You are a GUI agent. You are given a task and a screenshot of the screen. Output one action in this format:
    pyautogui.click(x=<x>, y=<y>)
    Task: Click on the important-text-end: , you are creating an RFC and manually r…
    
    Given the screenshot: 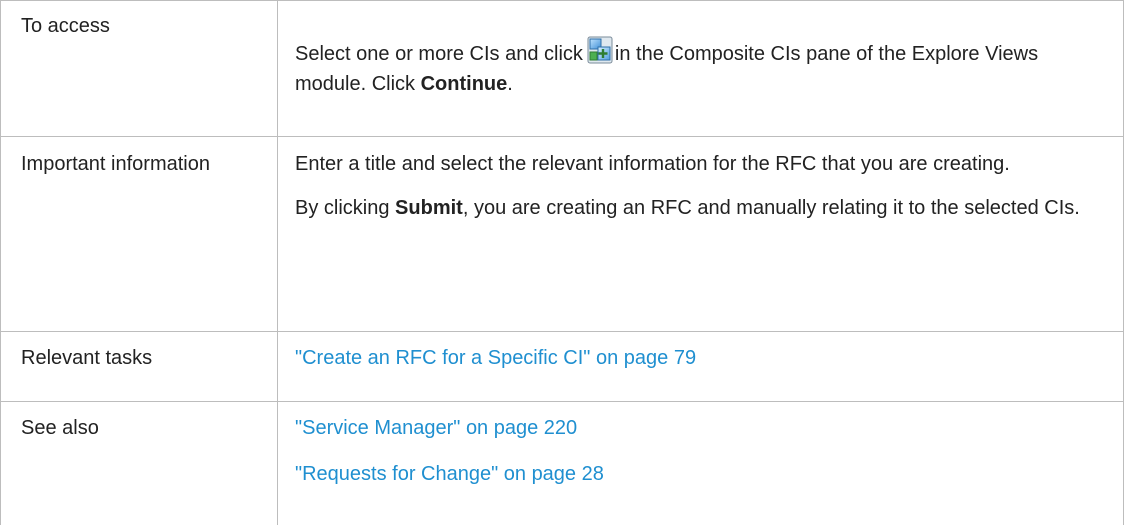 What is the action you would take?
    pyautogui.click(x=771, y=208)
    